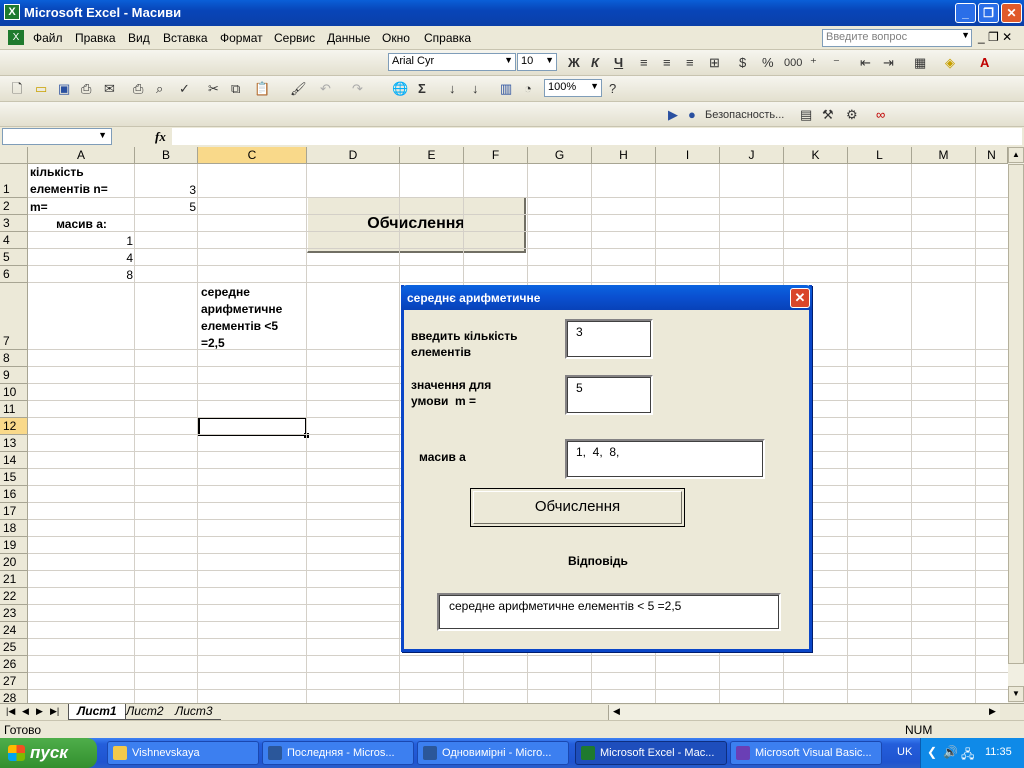  I want to click on scroll-up-icon: ▲, so click(1016, 155).